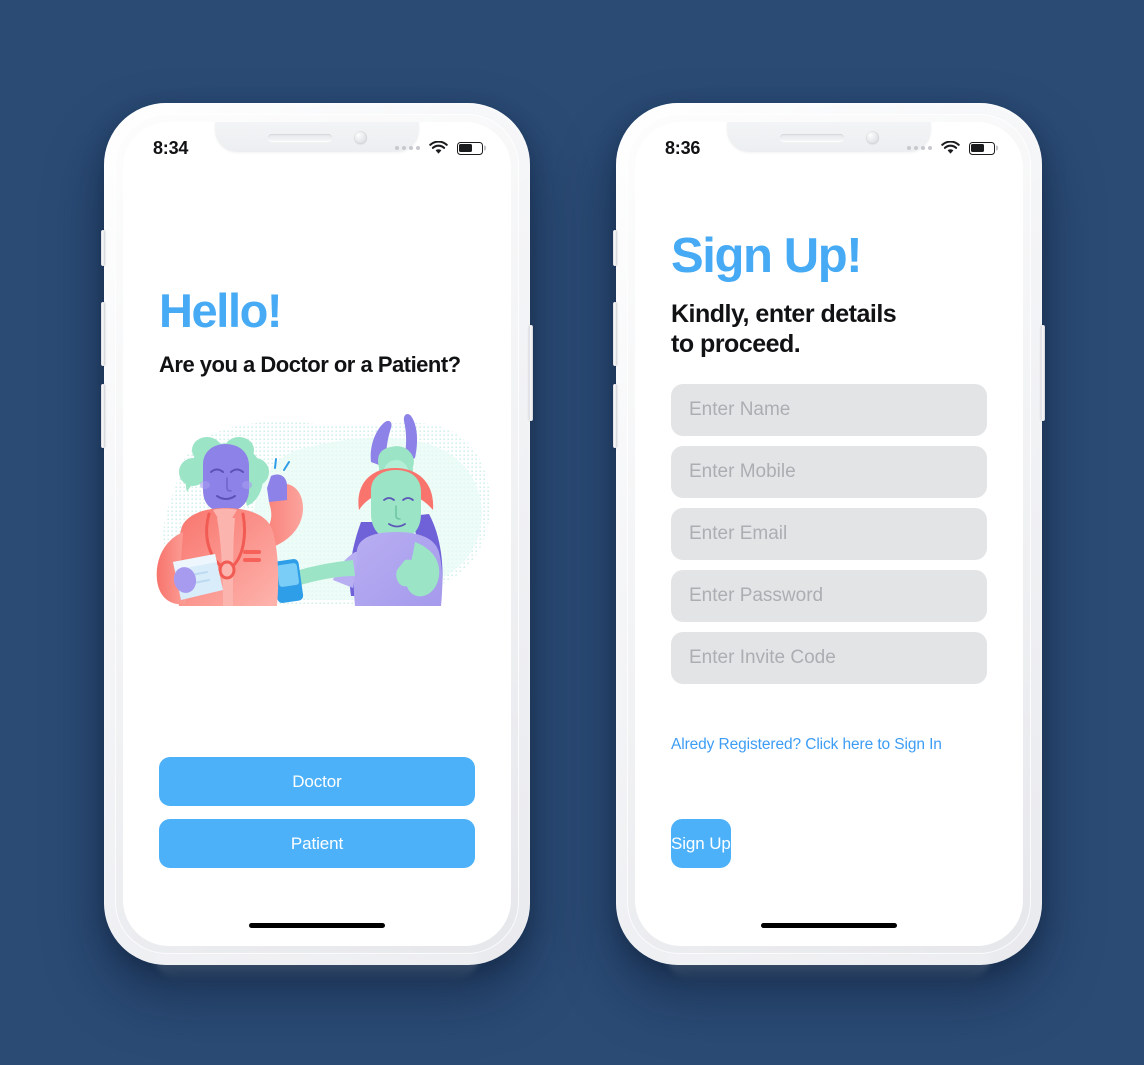  What do you see at coordinates (615, 248) in the screenshot?
I see `silent-switch-button-two` at bounding box center [615, 248].